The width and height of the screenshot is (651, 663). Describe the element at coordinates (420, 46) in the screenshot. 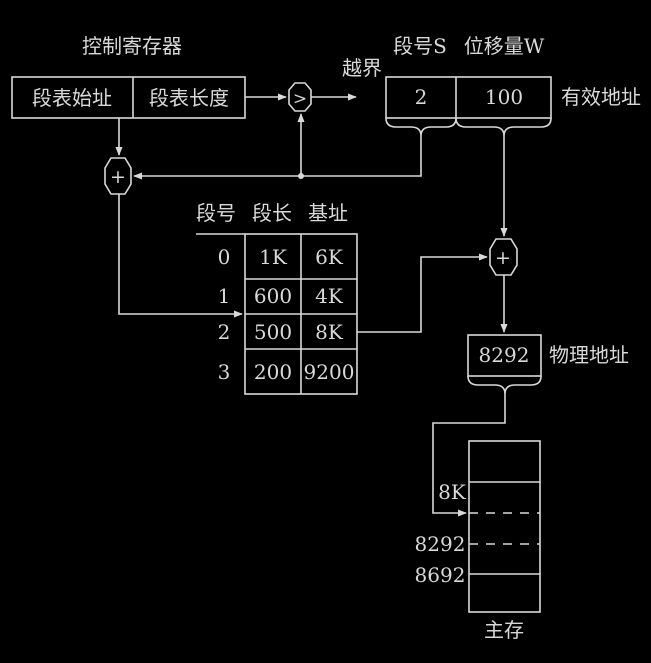

I see `segment-number-header: 段号S` at that location.